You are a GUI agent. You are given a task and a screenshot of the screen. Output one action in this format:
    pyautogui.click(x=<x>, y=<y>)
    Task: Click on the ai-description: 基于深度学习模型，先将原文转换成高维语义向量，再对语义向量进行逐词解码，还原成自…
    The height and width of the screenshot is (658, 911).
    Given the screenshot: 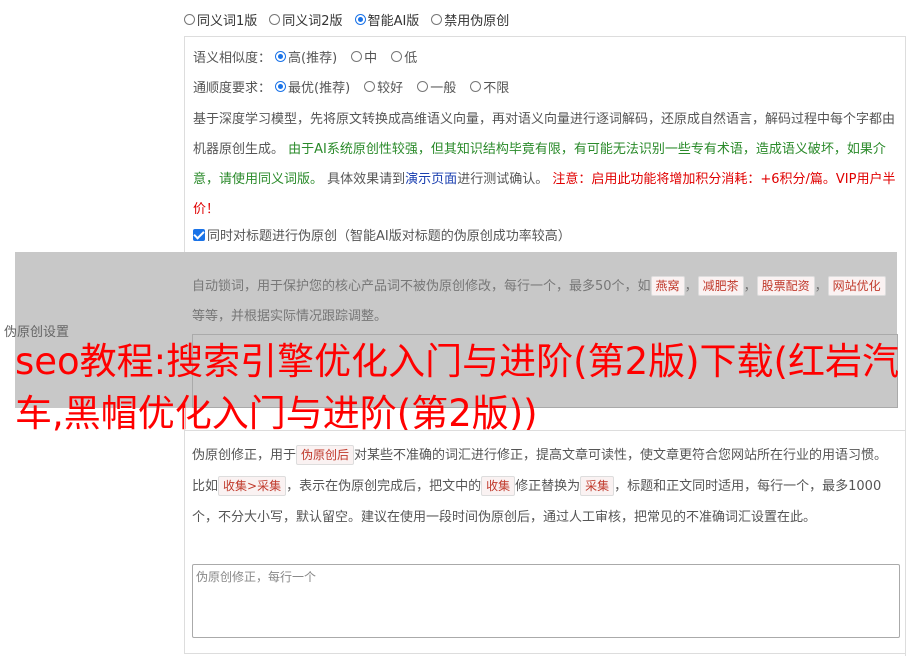 What is the action you would take?
    pyautogui.click(x=547, y=165)
    